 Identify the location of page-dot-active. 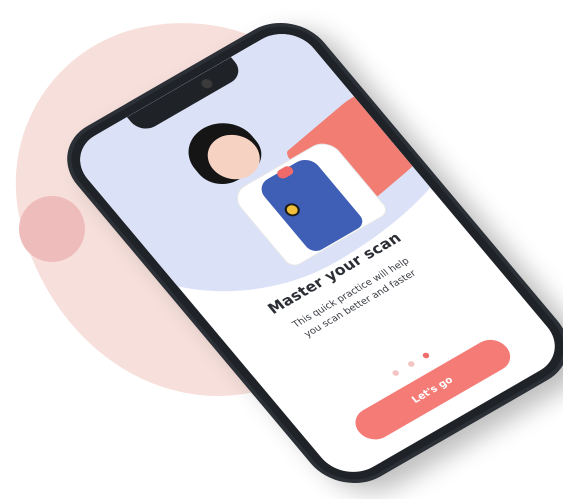
(426, 355).